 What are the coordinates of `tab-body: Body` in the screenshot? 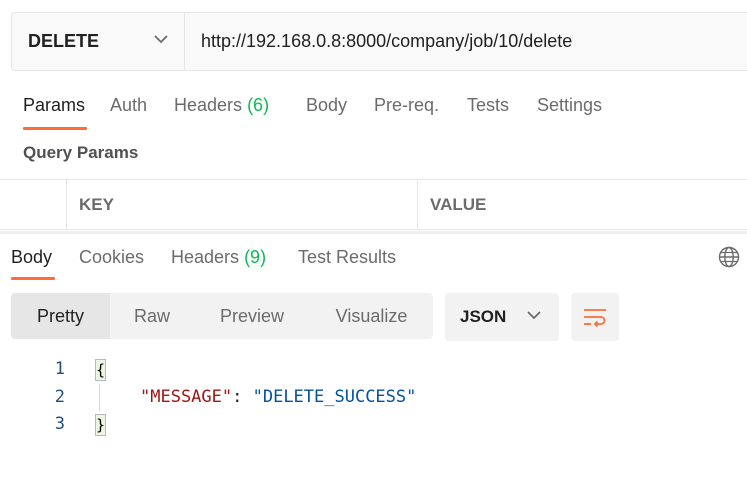 It's located at (326, 105).